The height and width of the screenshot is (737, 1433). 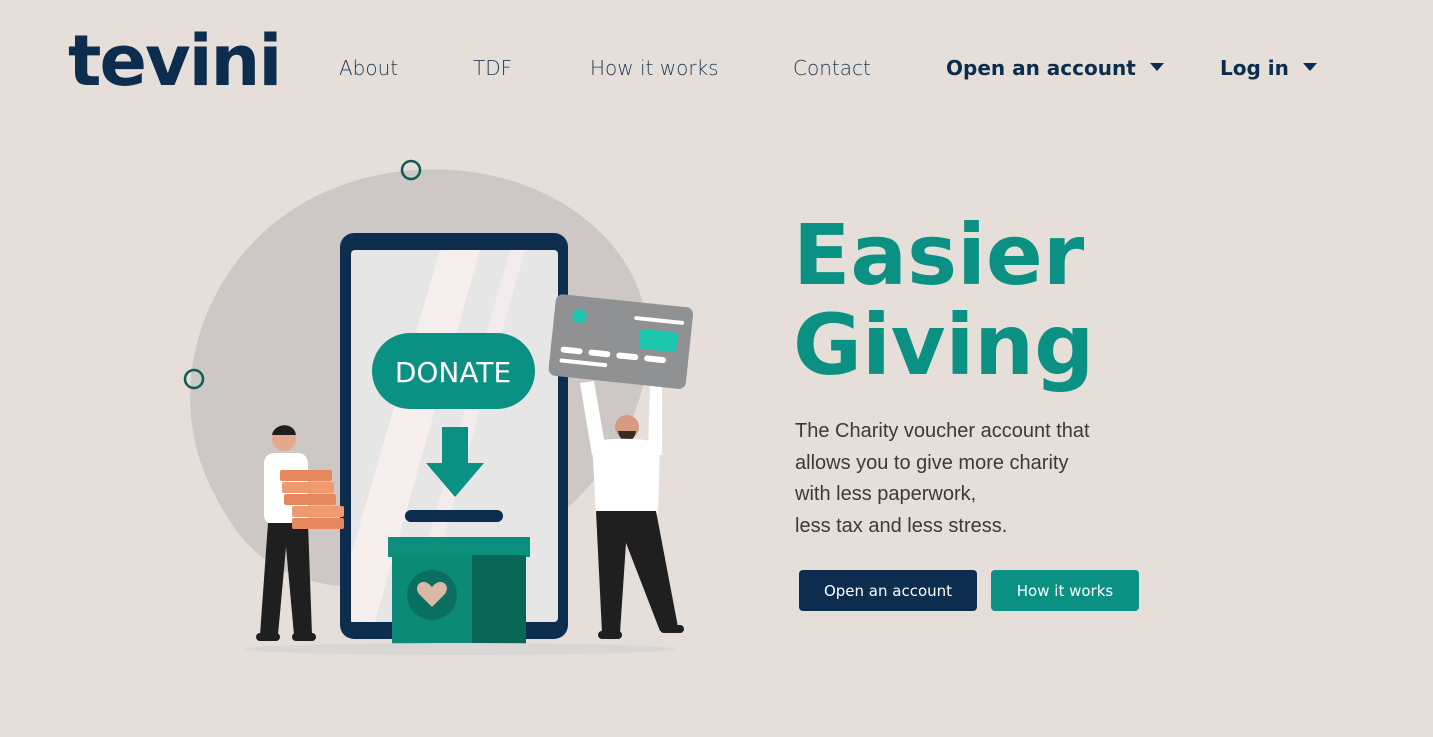 I want to click on ground-shadow, so click(x=460, y=649).